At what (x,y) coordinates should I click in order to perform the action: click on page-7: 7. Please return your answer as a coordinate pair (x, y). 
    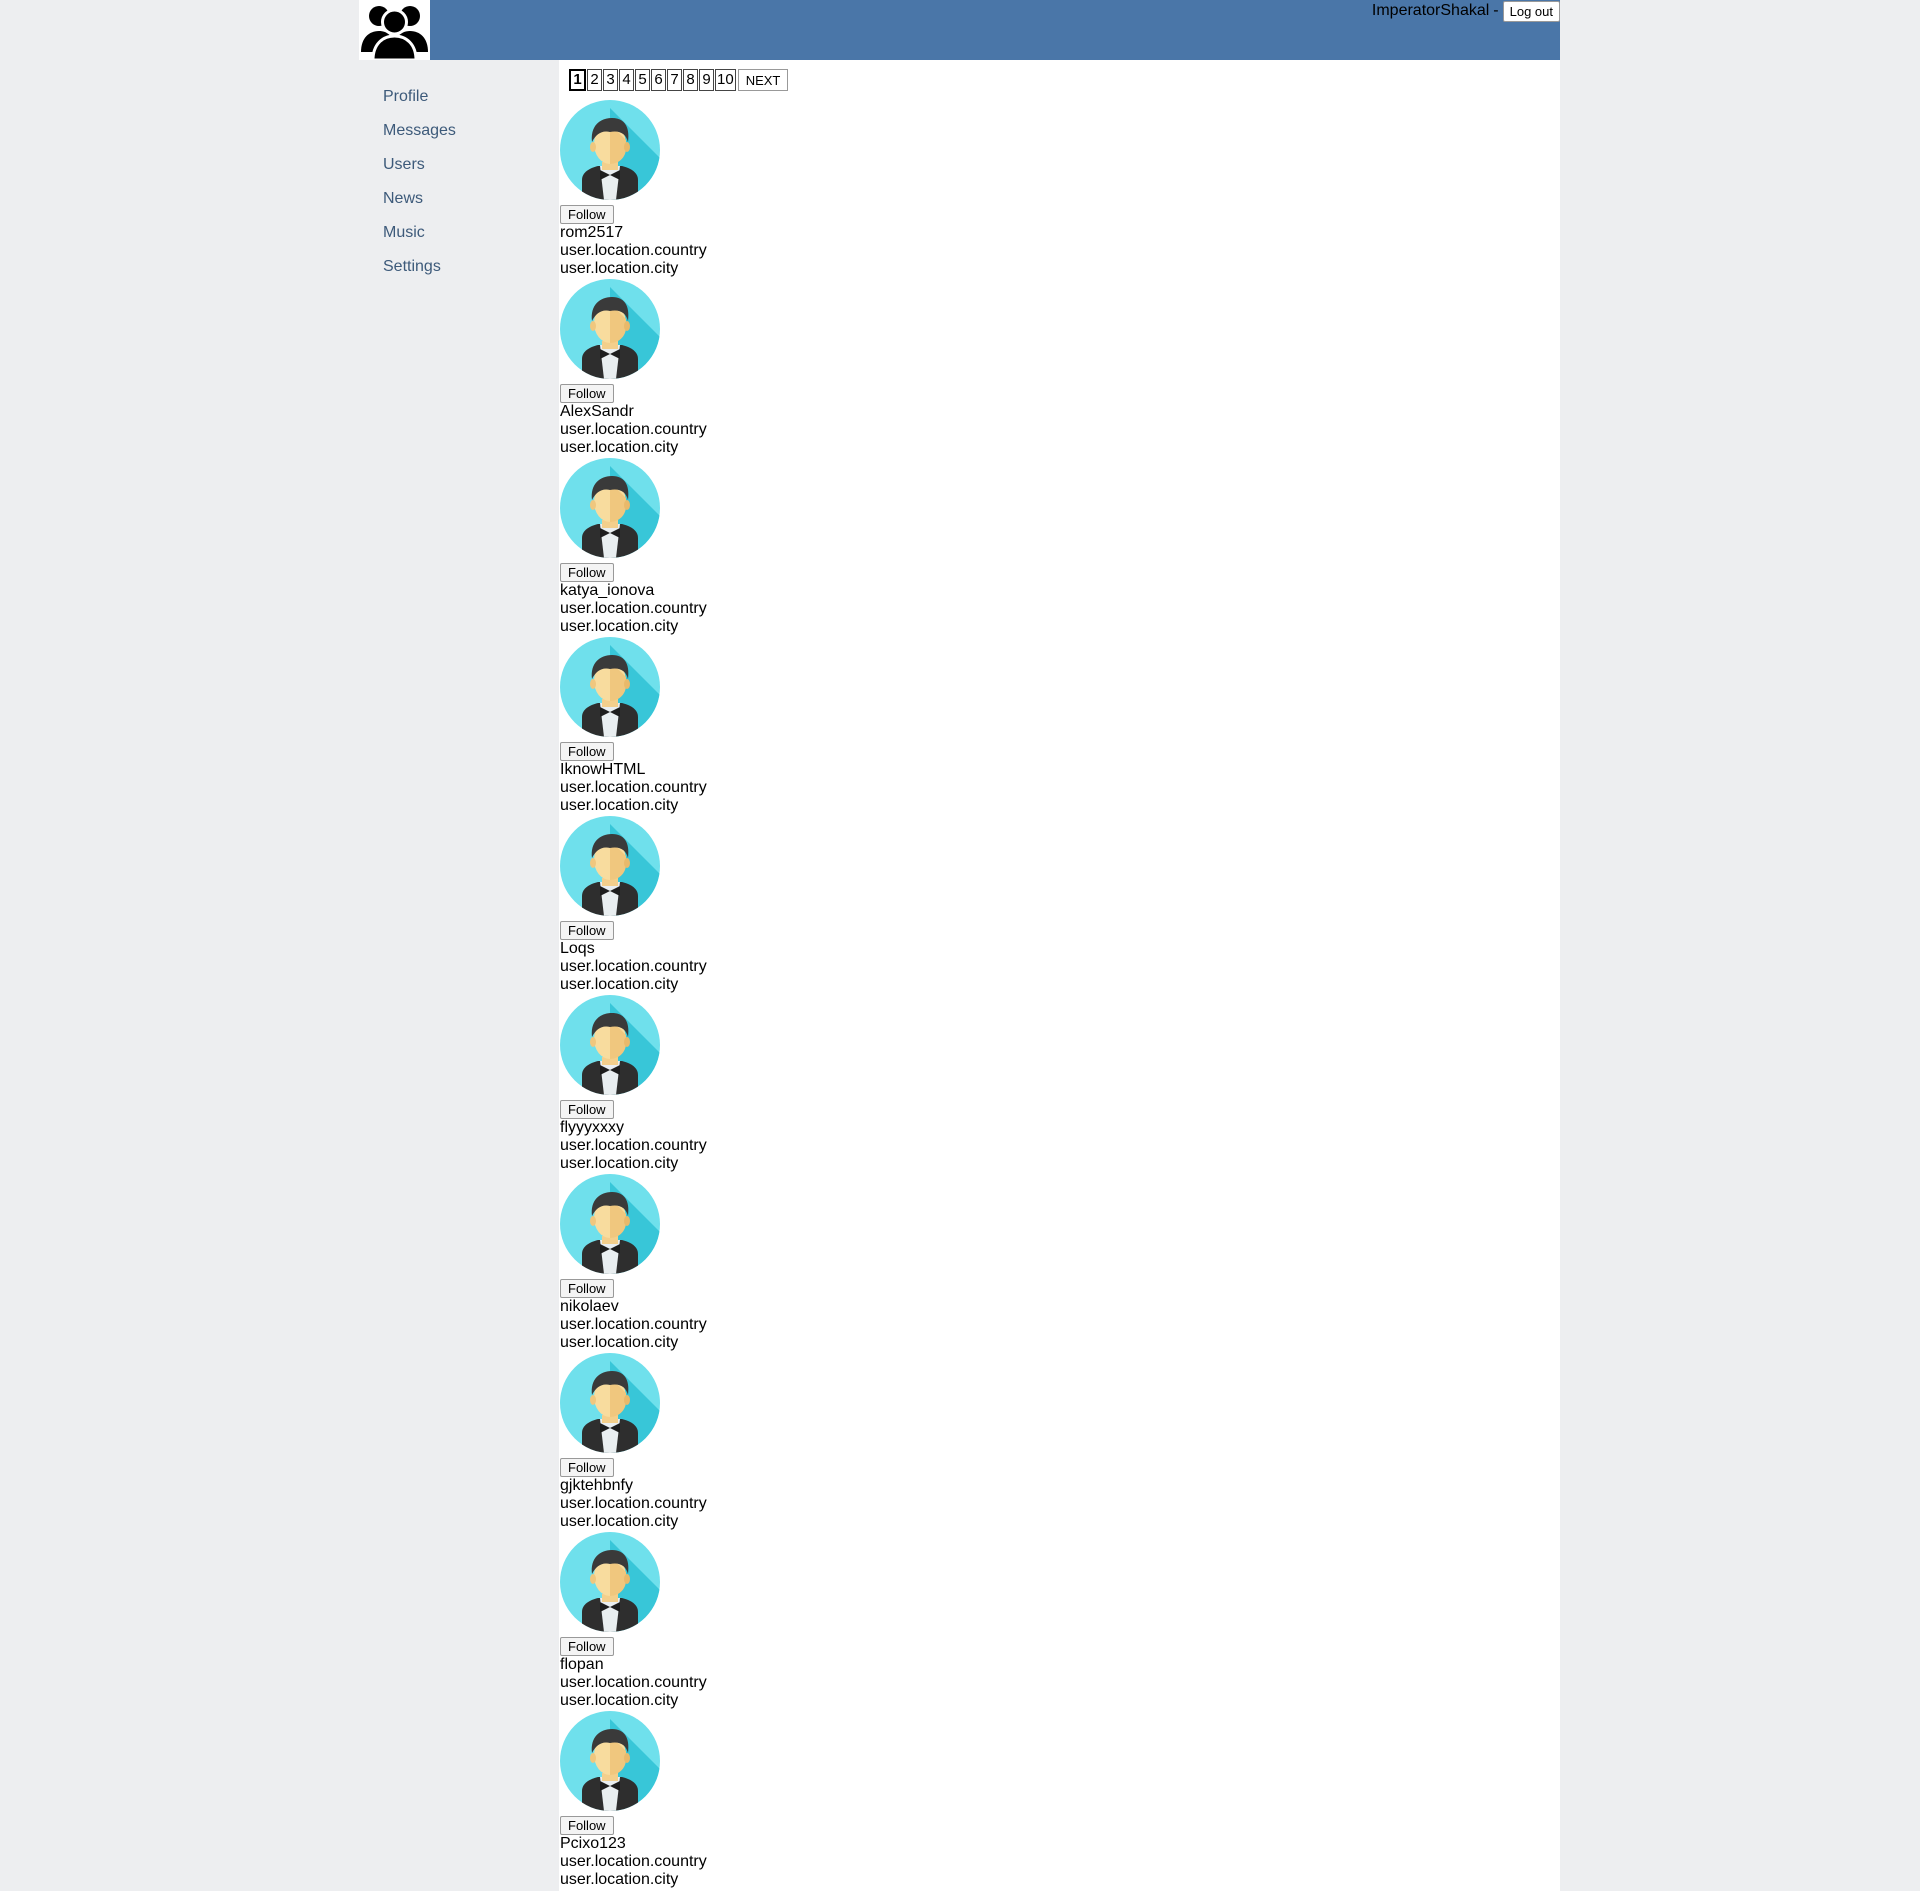
    Looking at the image, I should click on (674, 80).